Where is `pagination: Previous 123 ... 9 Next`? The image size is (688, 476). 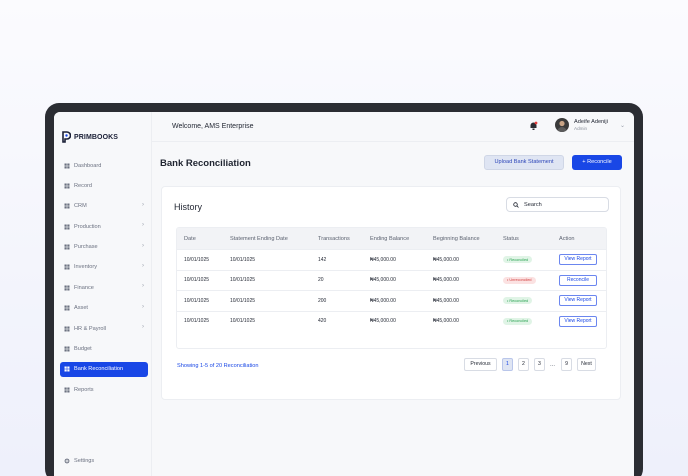
pagination: Previous 123 ... 9 Next is located at coordinates (530, 364).